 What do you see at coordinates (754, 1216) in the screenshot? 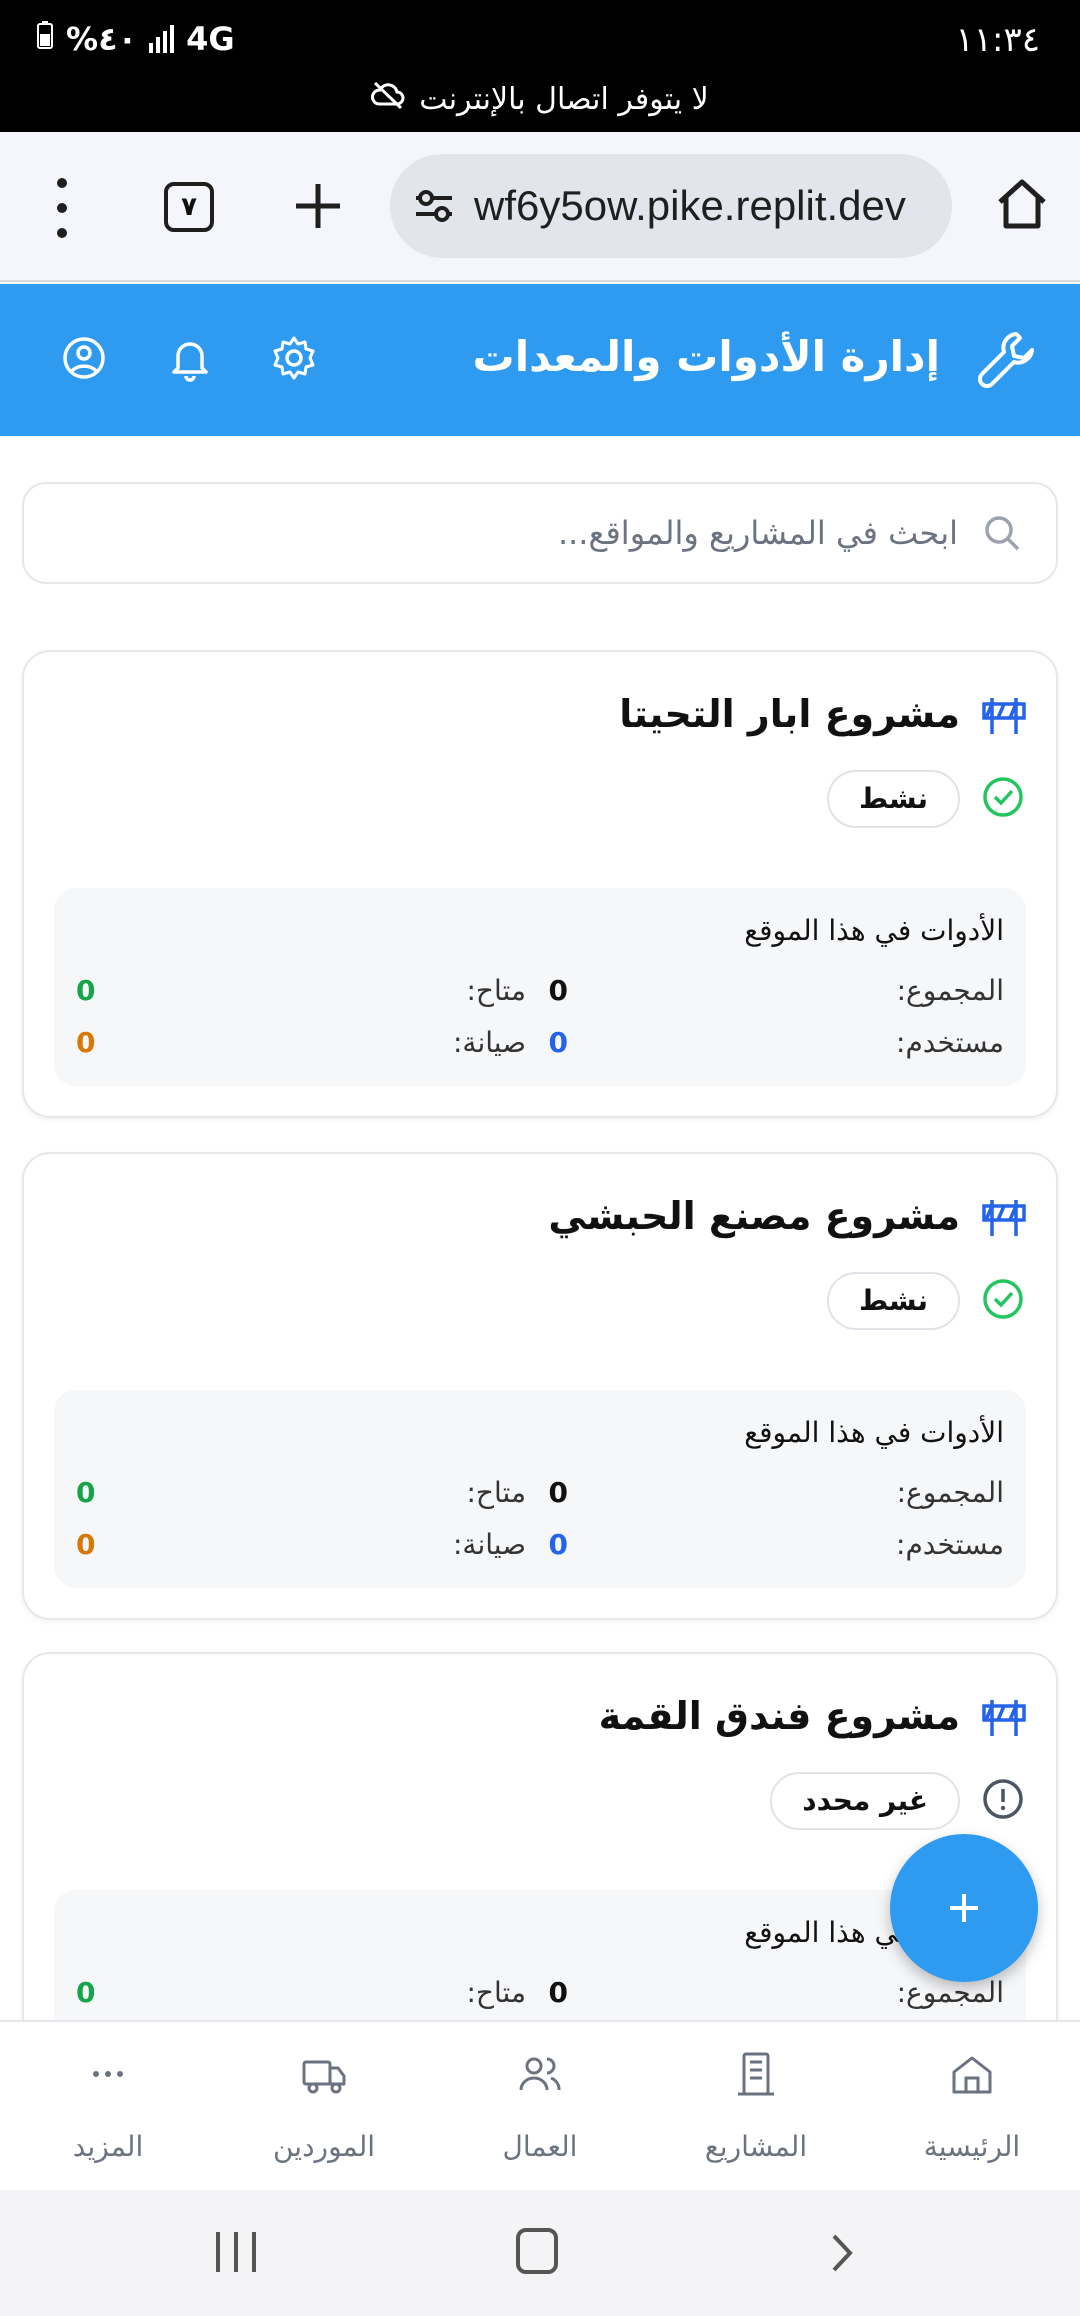
I see `project-name: مشروع مصنع الحبشي` at bounding box center [754, 1216].